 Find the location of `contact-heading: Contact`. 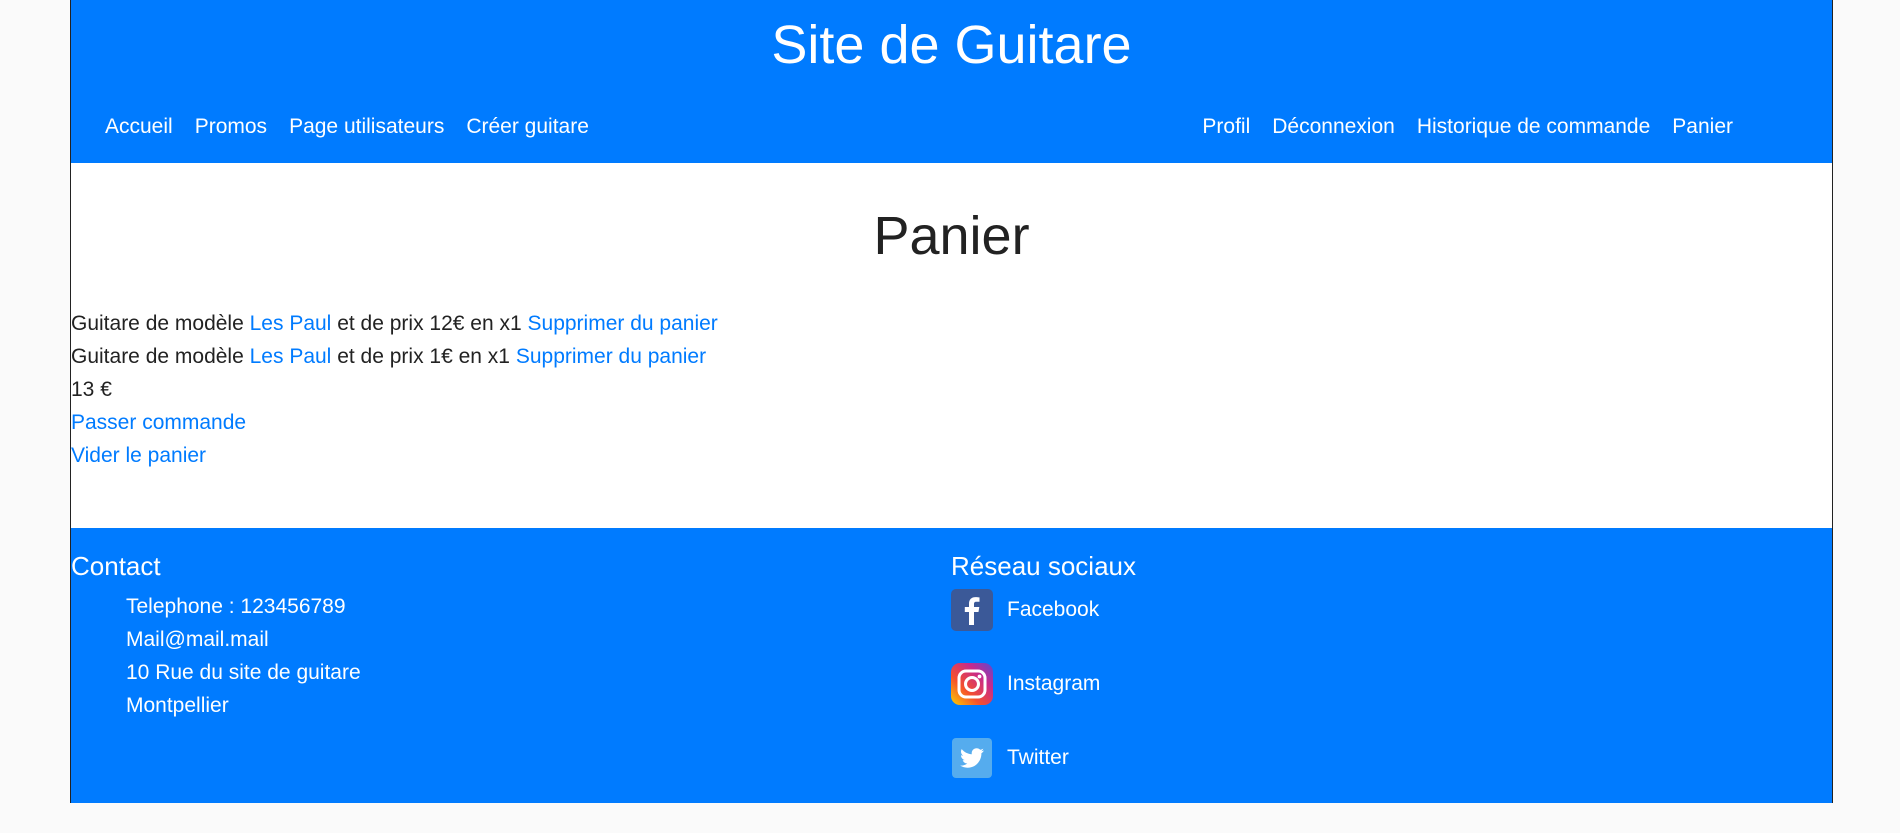

contact-heading: Contact is located at coordinates (116, 566).